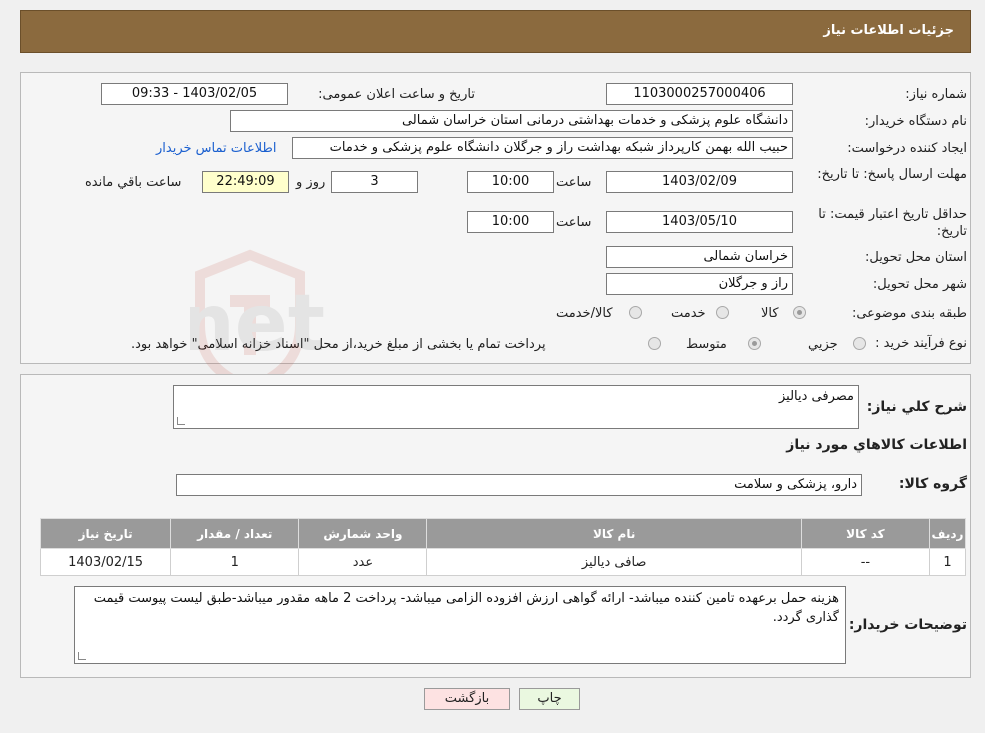 This screenshot has height=733, width=985. I want to click on validity-label: حداقل تاریخ اعتبار قیمت: تا تاریخ:, so click(892, 223).